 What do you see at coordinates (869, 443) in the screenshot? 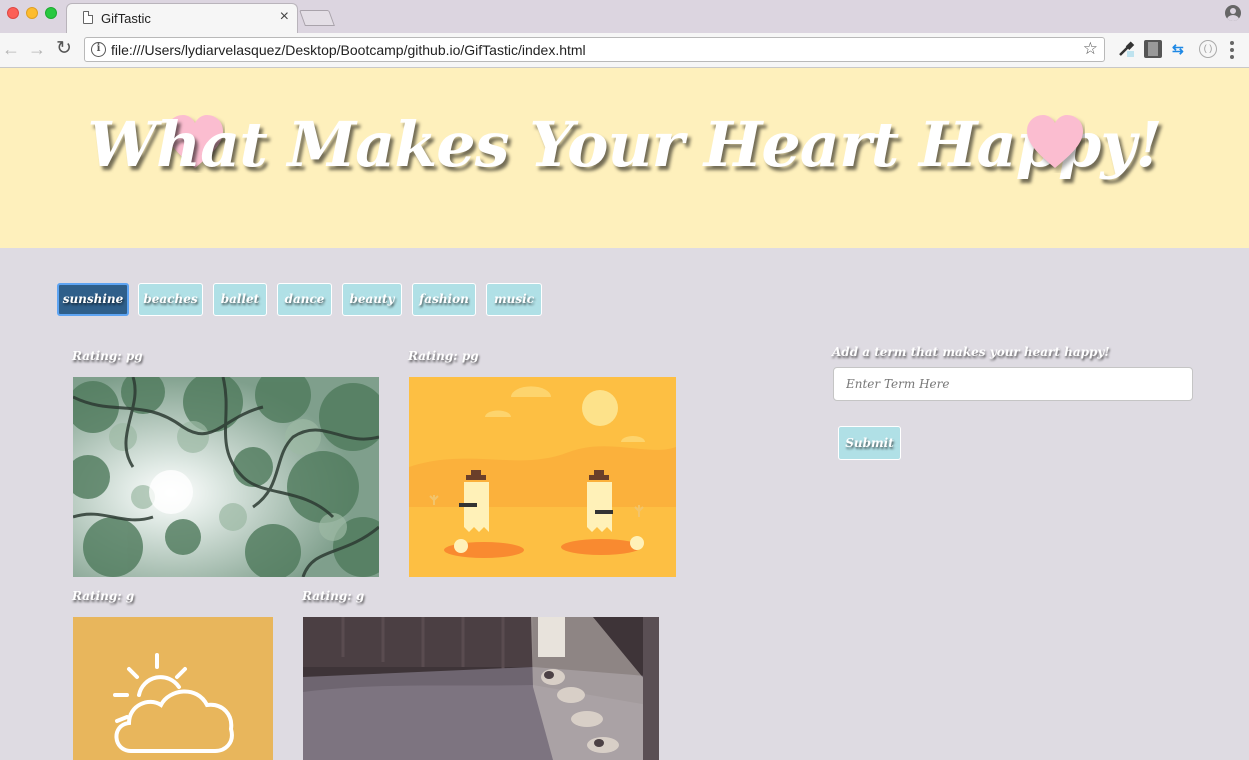
I see `submit-button: Submit` at bounding box center [869, 443].